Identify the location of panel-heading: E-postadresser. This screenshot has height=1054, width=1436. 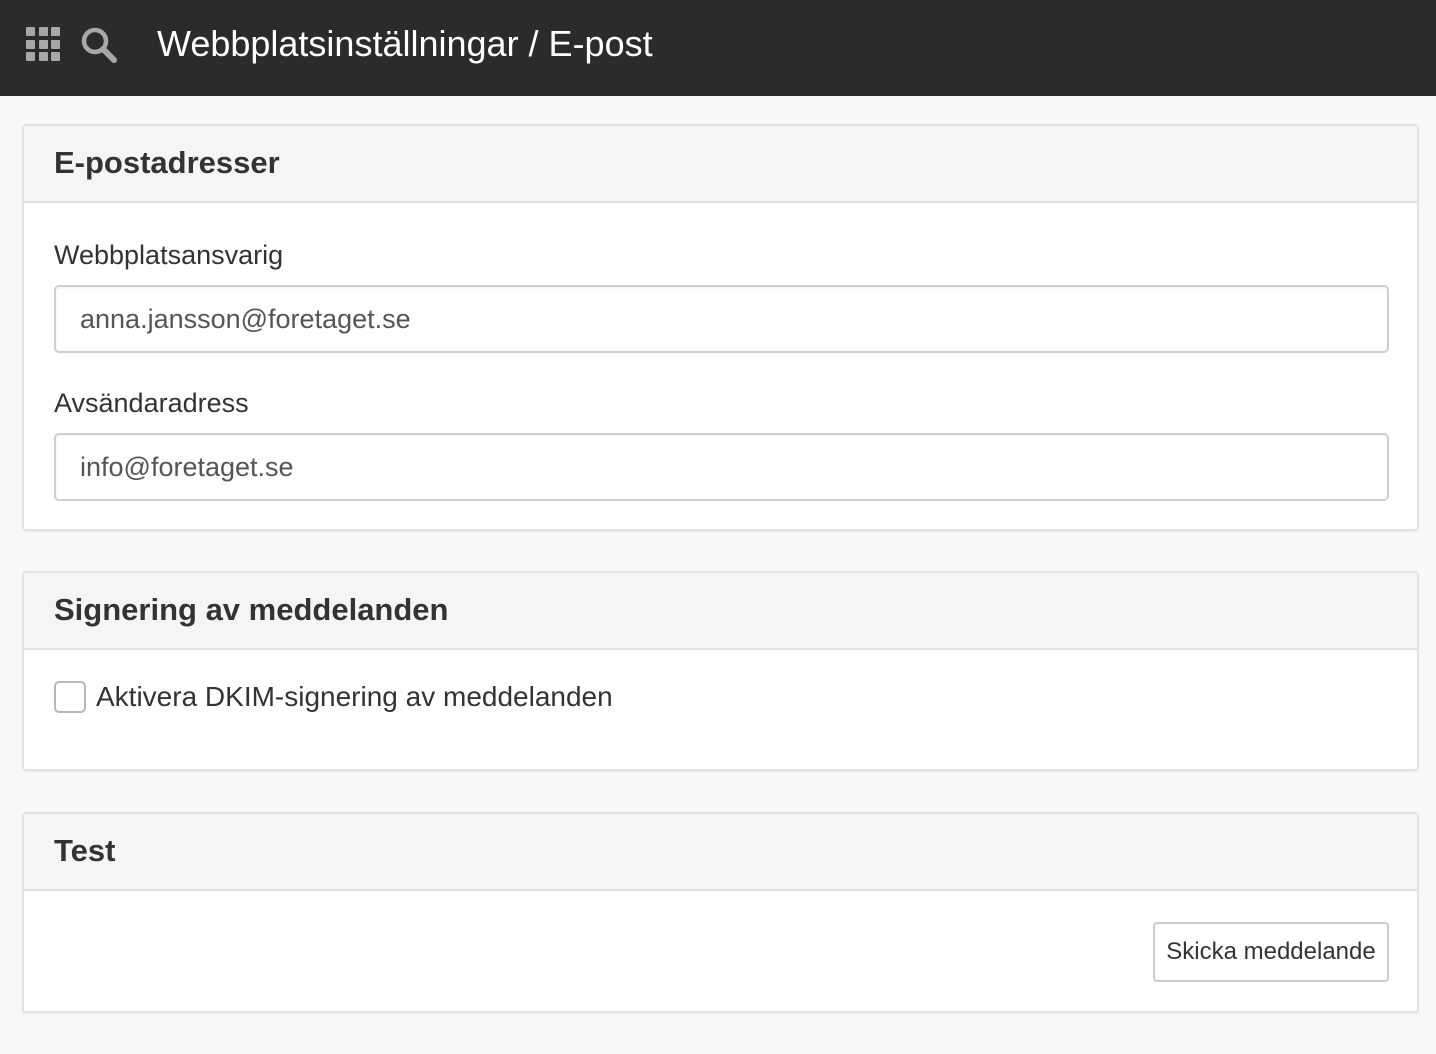
(720, 164).